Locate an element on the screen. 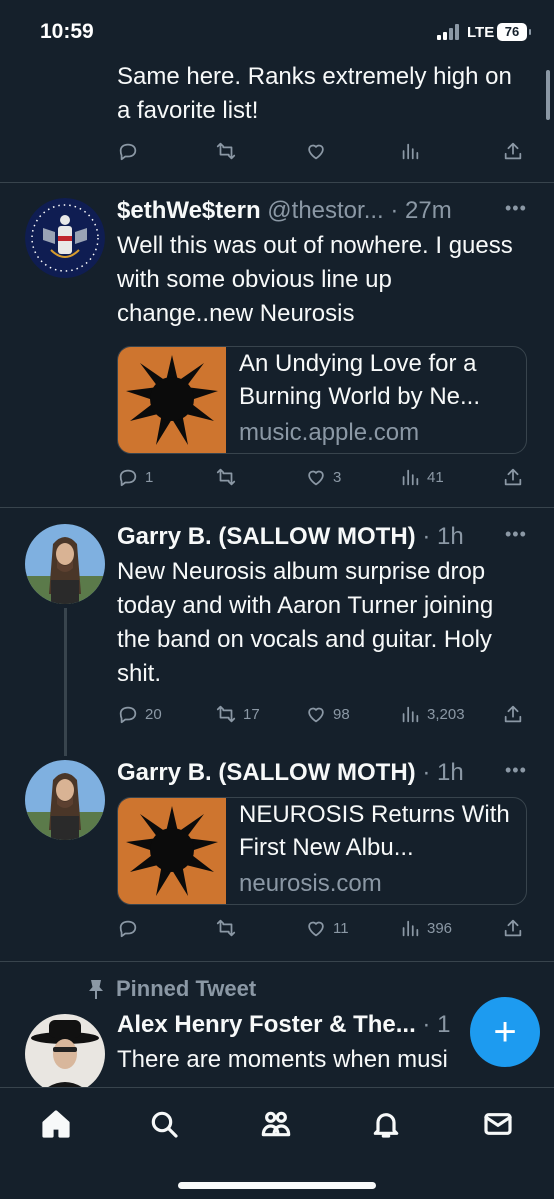 The height and width of the screenshot is (1199, 554). tweet-actions: 1 3 41 is located at coordinates (322, 480).